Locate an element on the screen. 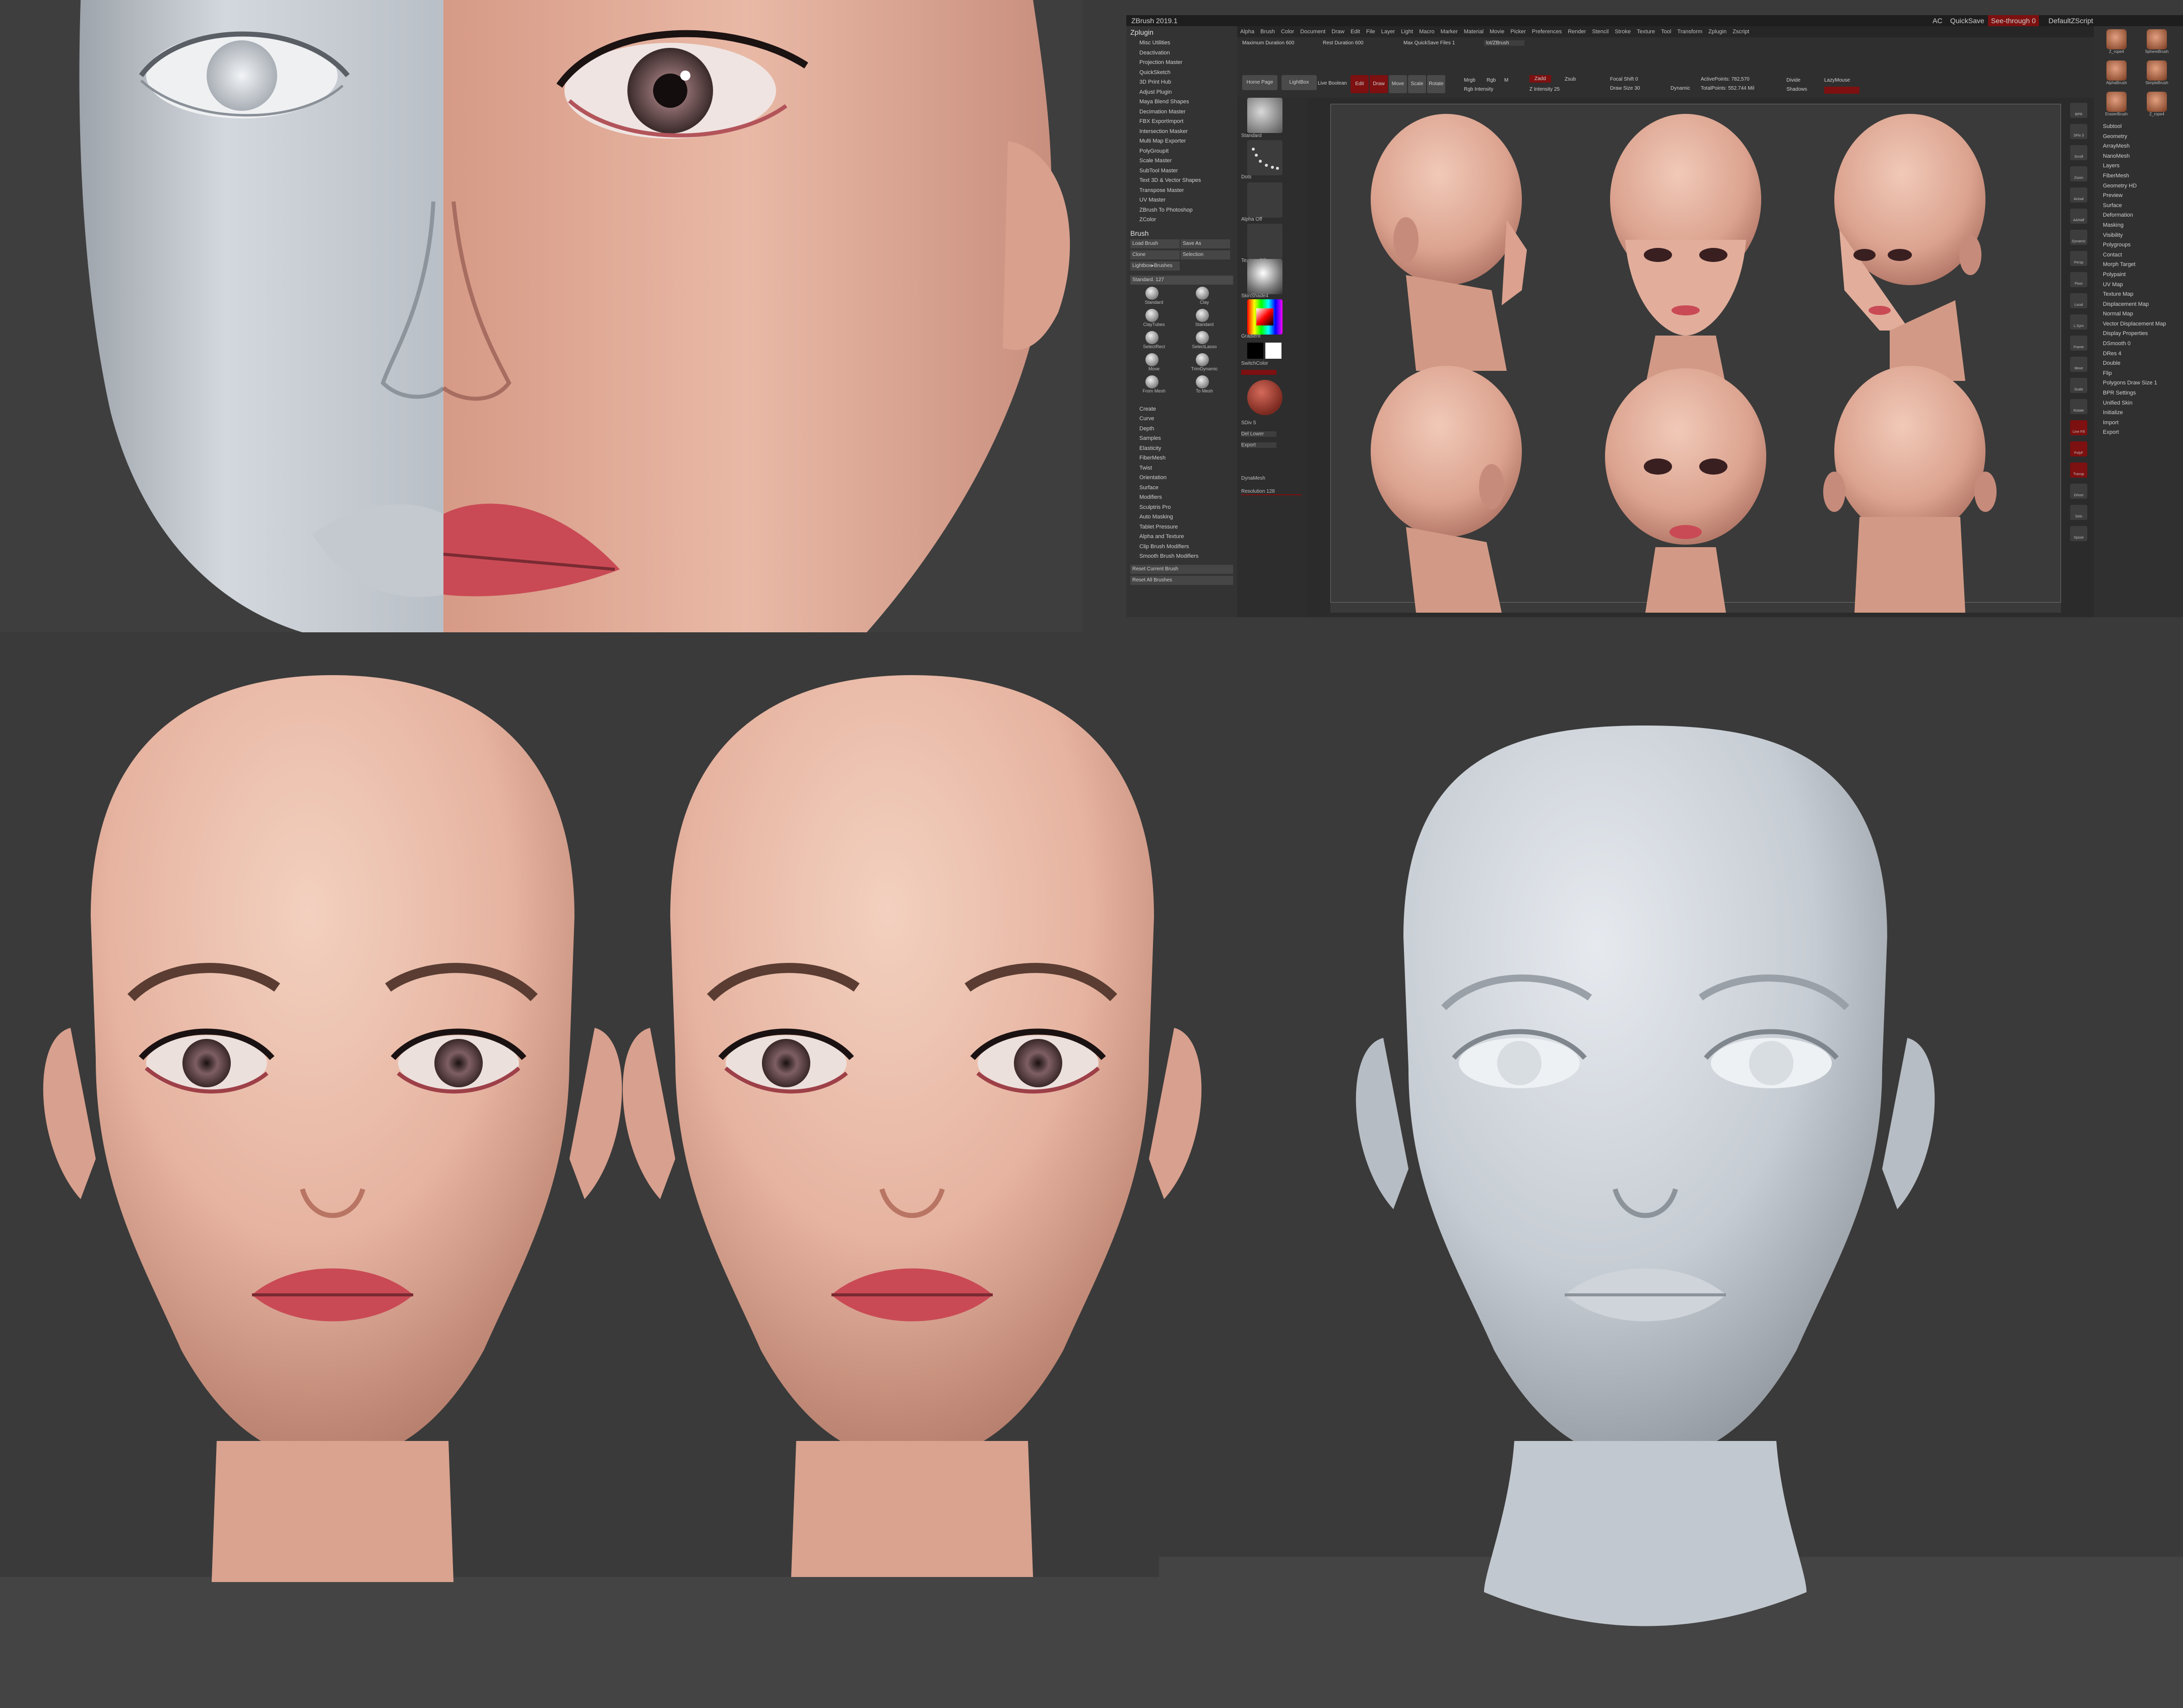 Image resolution: width=2183 pixels, height=1708 pixels. brush-thumb: ClayTubes is located at coordinates (1154, 318).